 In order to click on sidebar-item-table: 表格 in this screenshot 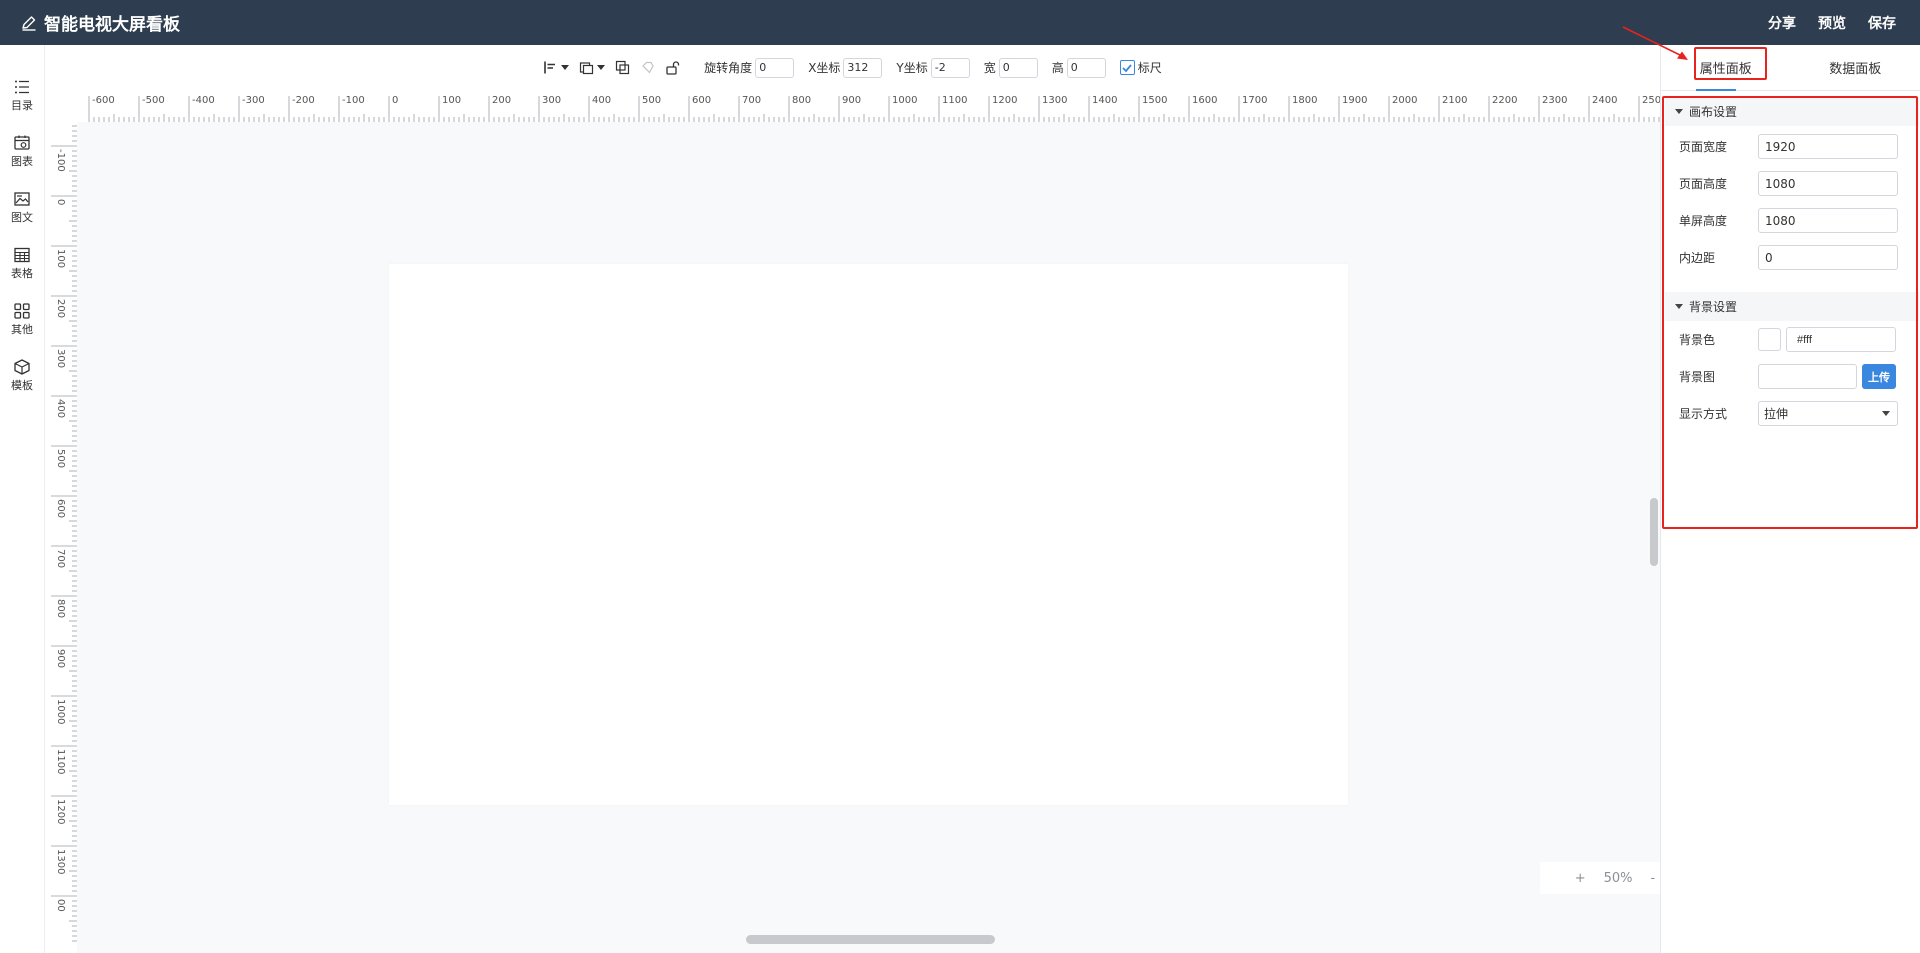, I will do `click(22, 263)`.